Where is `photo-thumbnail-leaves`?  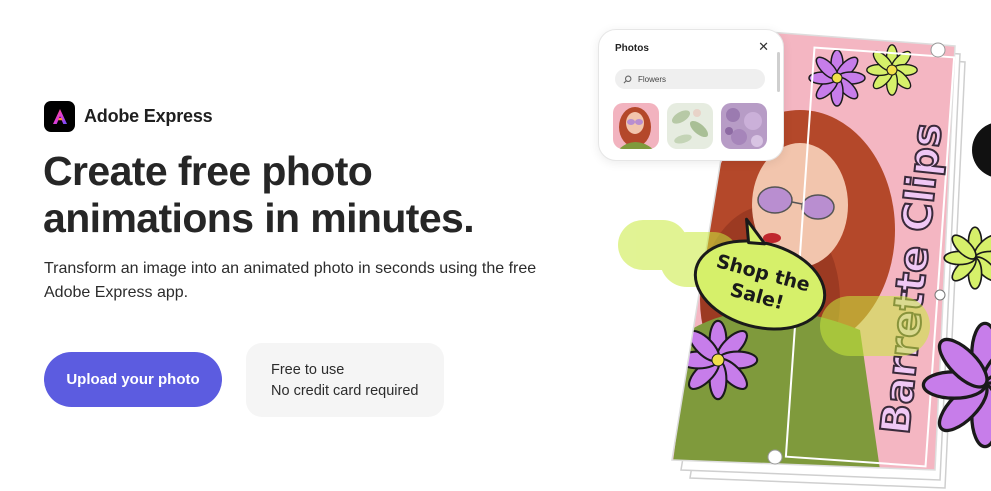 photo-thumbnail-leaves is located at coordinates (690, 126).